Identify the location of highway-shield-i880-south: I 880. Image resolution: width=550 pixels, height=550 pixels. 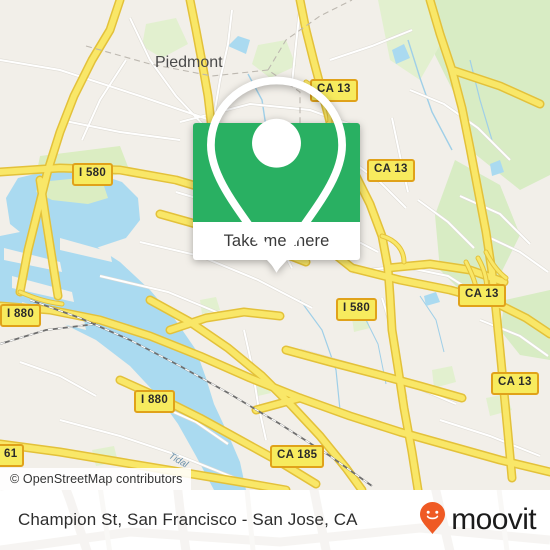
(155, 401).